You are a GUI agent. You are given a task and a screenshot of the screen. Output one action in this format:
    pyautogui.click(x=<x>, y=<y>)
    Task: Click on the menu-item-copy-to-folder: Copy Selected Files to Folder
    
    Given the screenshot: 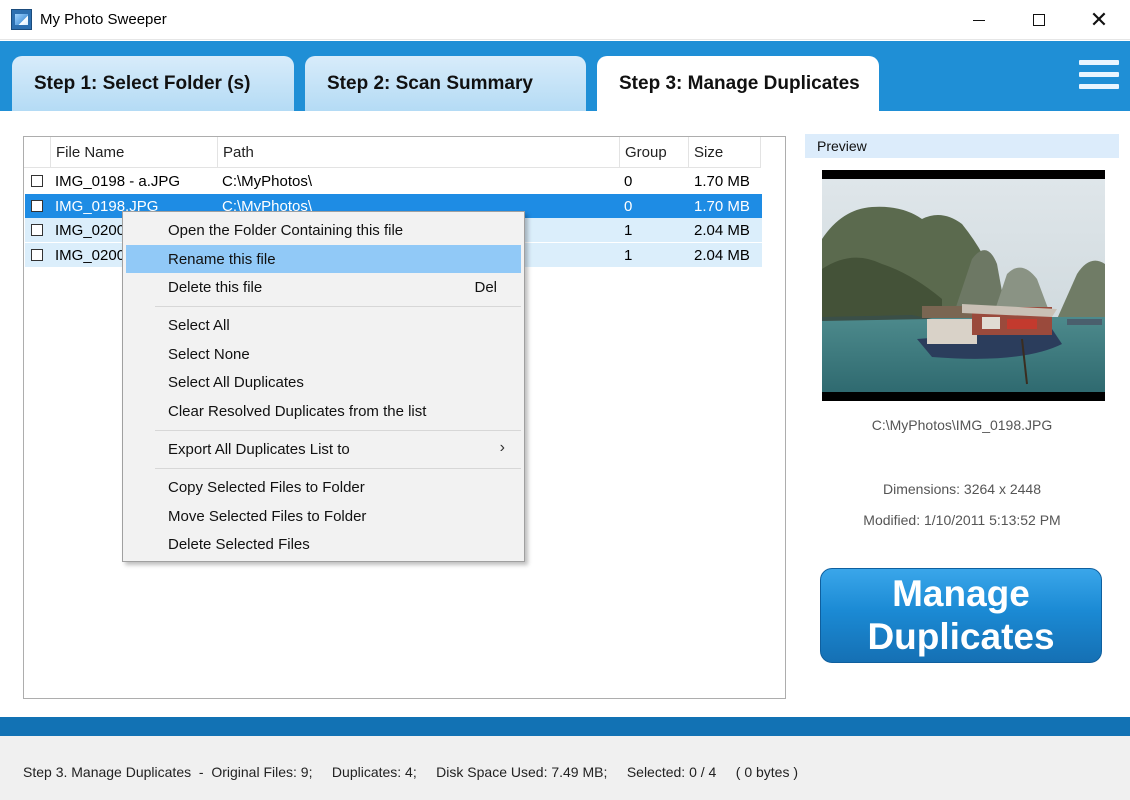 What is the action you would take?
    pyautogui.click(x=323, y=487)
    